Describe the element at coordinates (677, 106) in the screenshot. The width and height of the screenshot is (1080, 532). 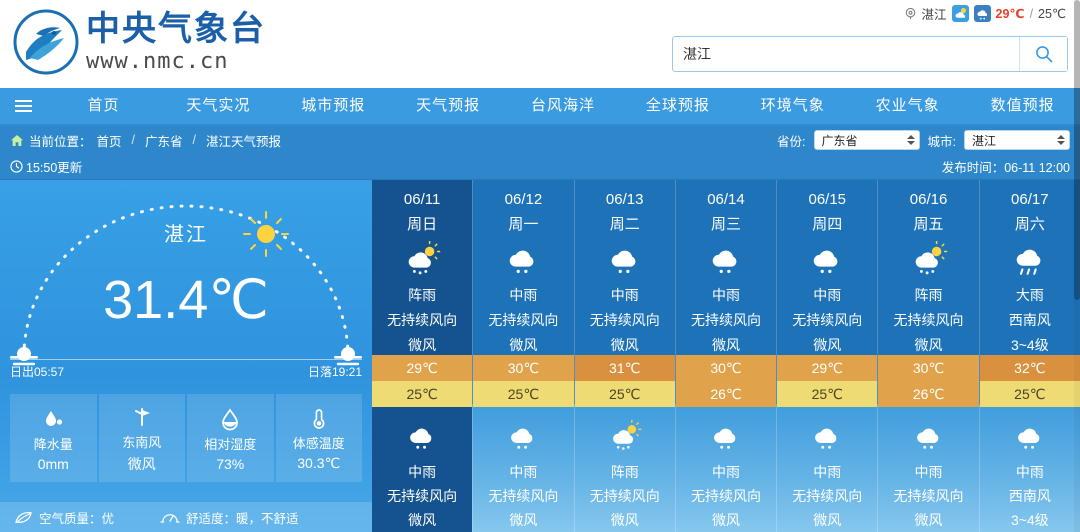
I see `nav-item-global: 全球预报` at that location.